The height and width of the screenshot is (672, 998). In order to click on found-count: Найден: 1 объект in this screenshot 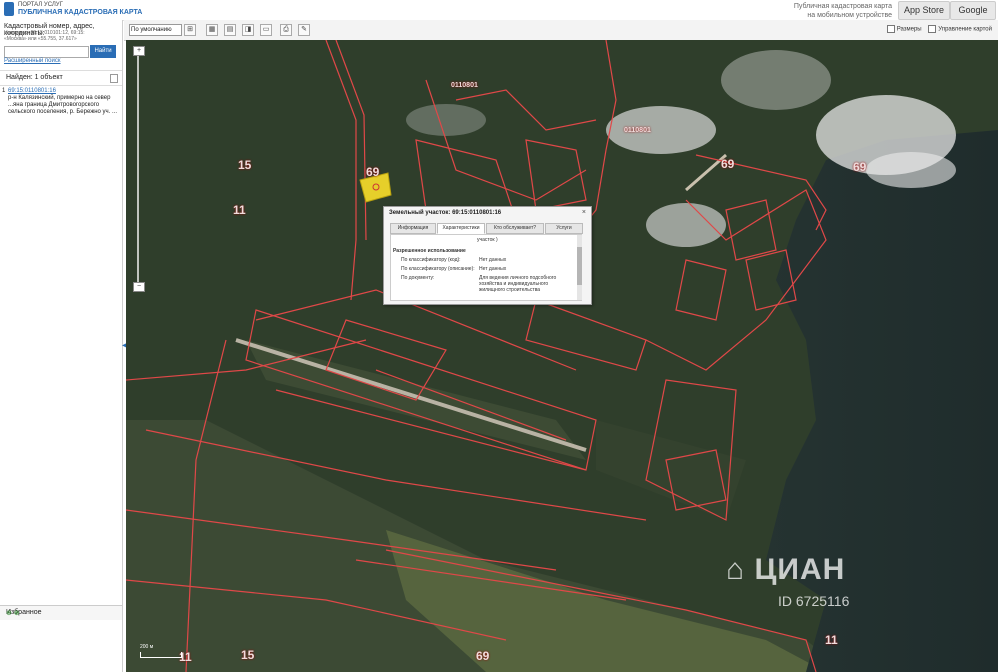, I will do `click(34, 77)`.